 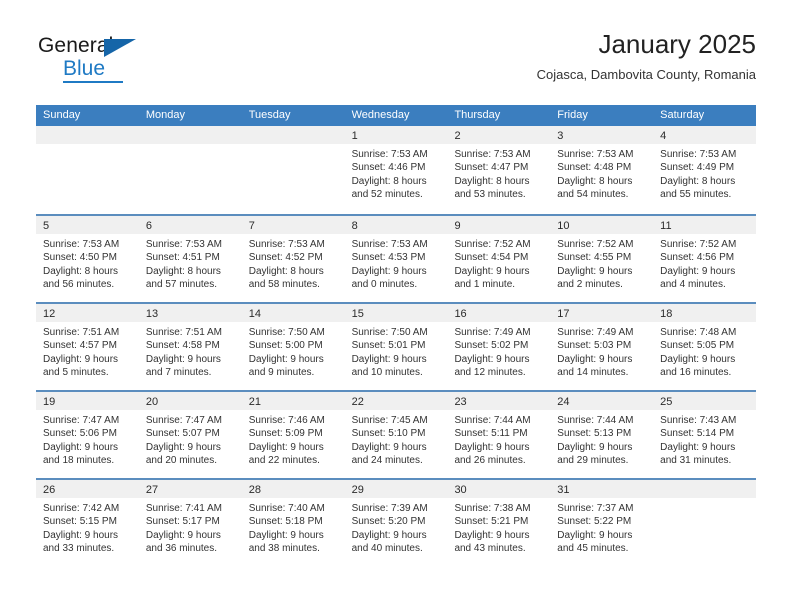 I want to click on daylight-text-line2: and 18 minutes., so click(x=79, y=461).